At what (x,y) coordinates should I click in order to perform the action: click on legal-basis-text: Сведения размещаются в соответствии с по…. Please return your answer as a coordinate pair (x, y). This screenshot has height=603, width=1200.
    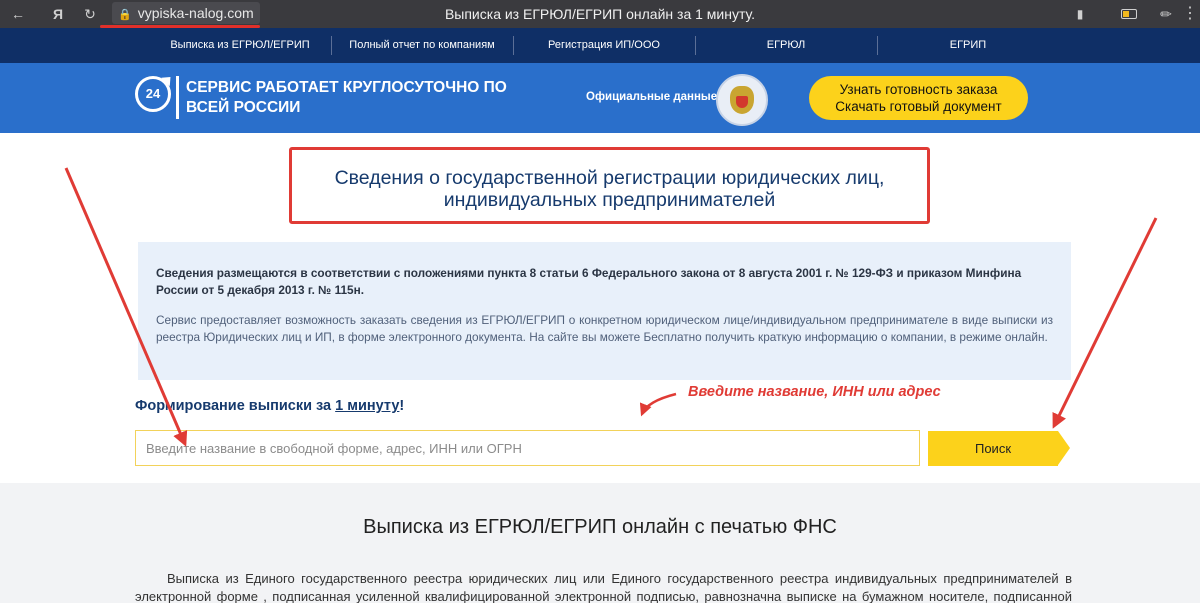
    Looking at the image, I should click on (589, 281).